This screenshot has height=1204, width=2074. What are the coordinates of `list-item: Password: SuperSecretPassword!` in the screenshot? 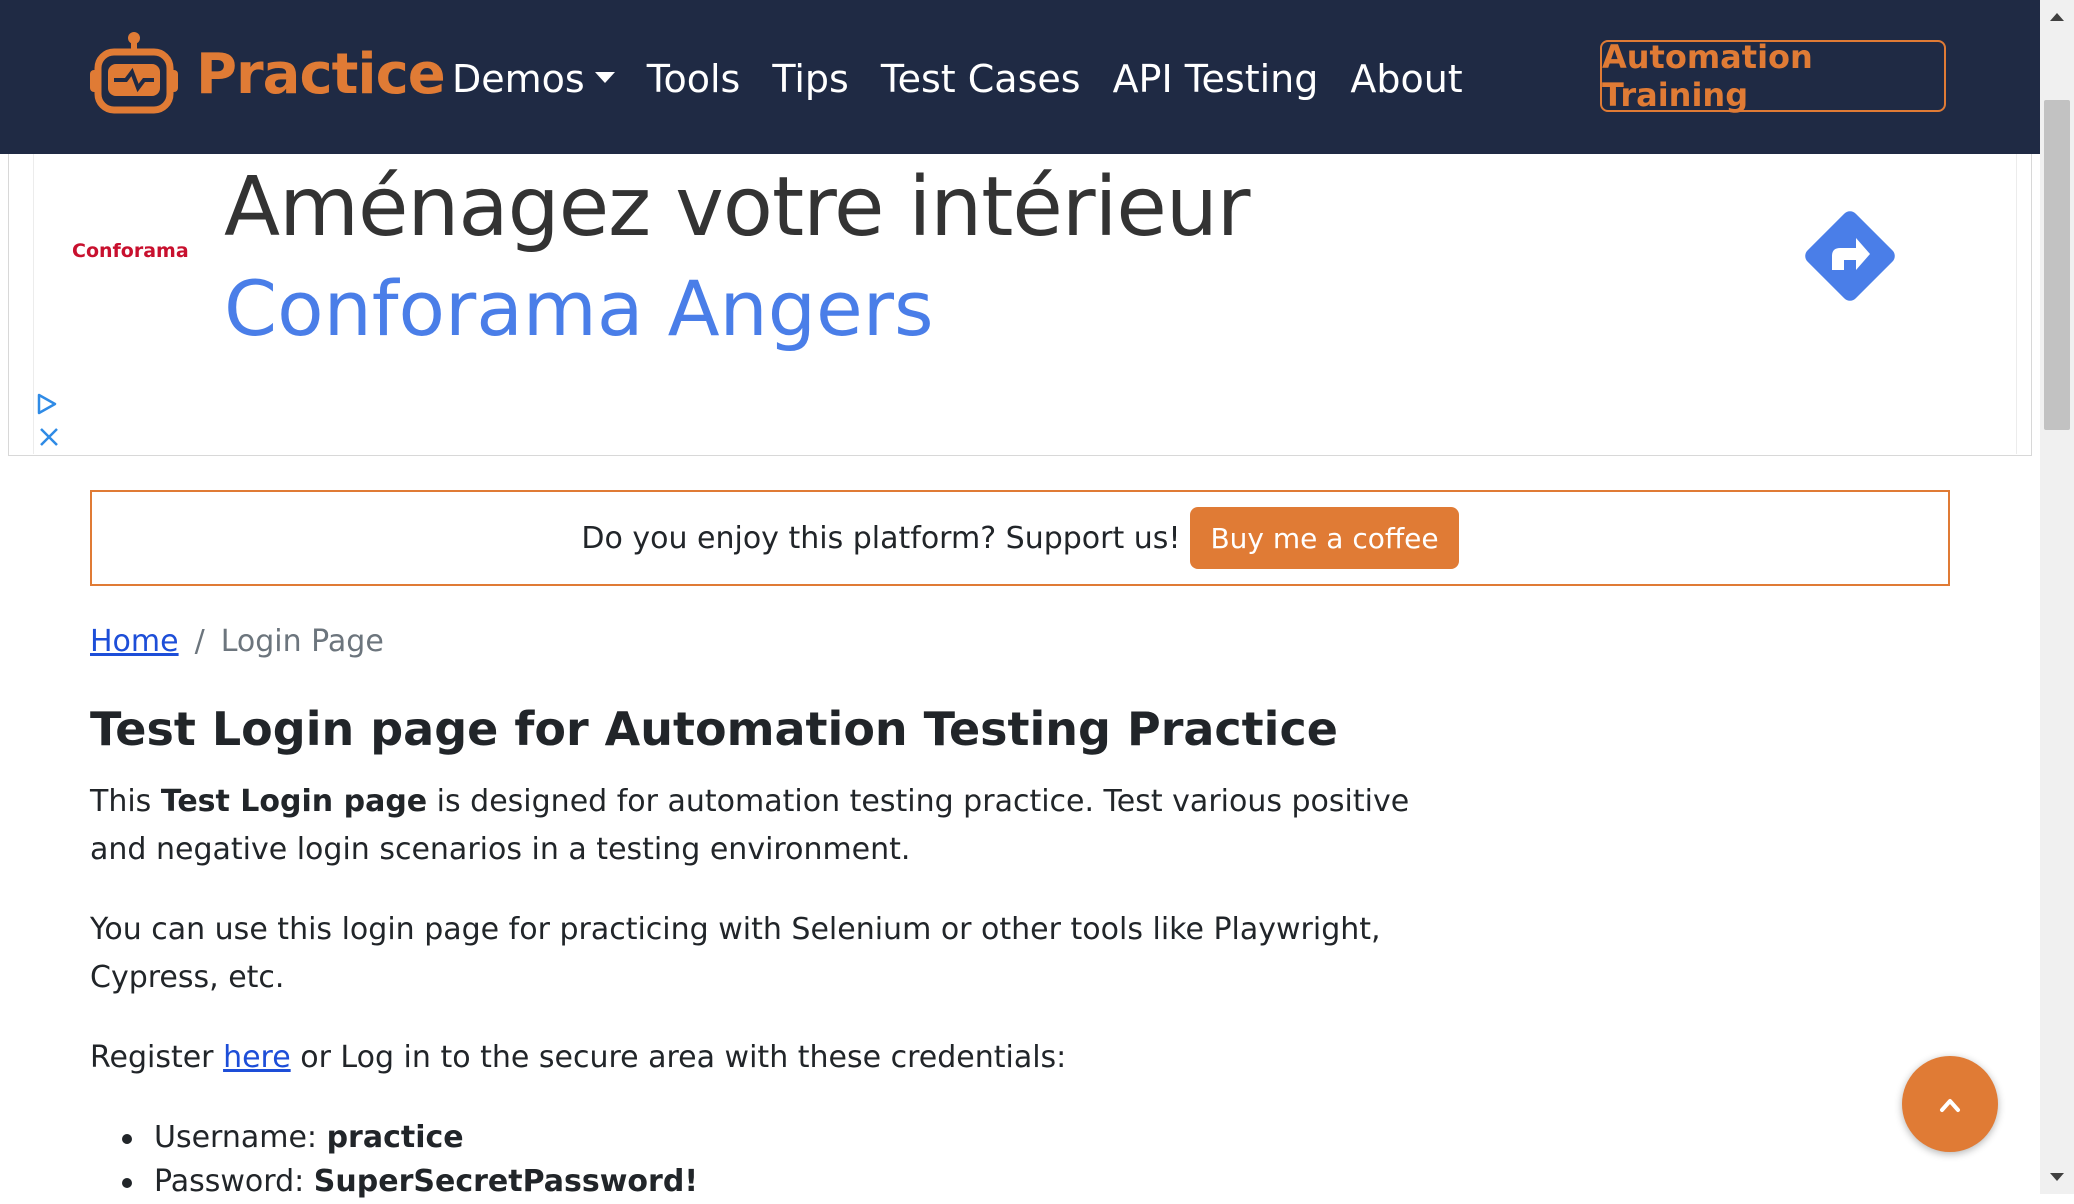 It's located at (394, 1182).